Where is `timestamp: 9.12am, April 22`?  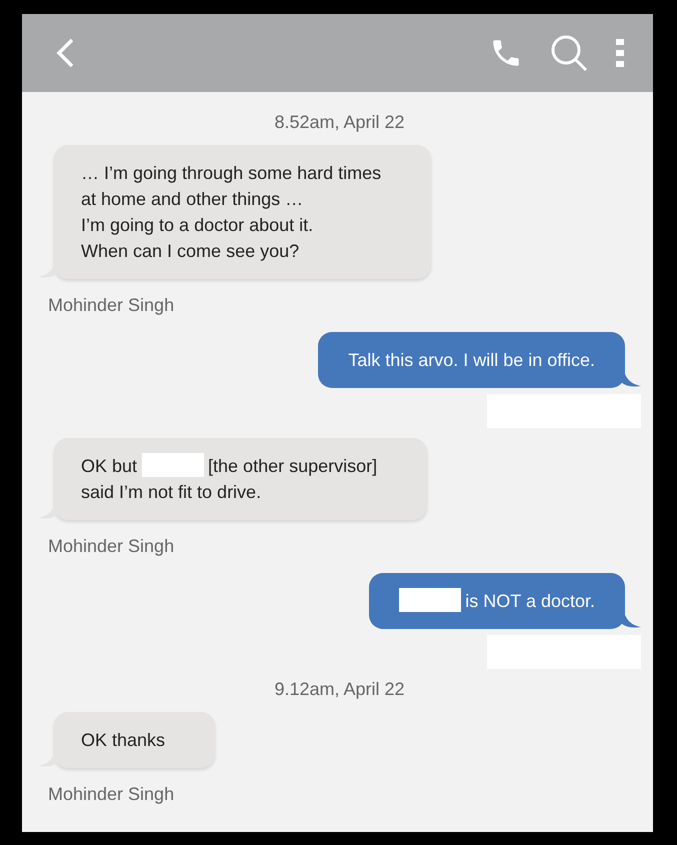 timestamp: 9.12am, April 22 is located at coordinates (339, 689).